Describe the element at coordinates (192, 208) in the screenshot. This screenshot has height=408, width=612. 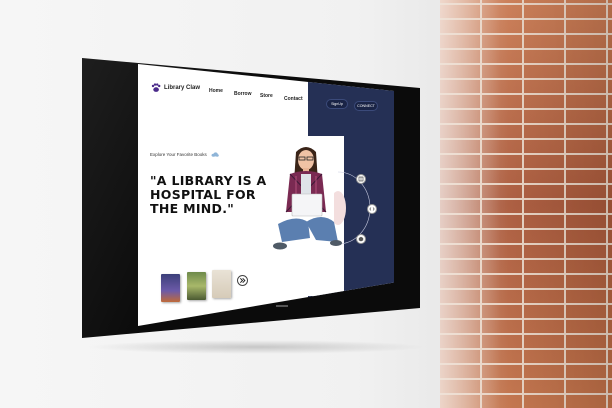
I see `quote-line-3: THE MIND."` at that location.